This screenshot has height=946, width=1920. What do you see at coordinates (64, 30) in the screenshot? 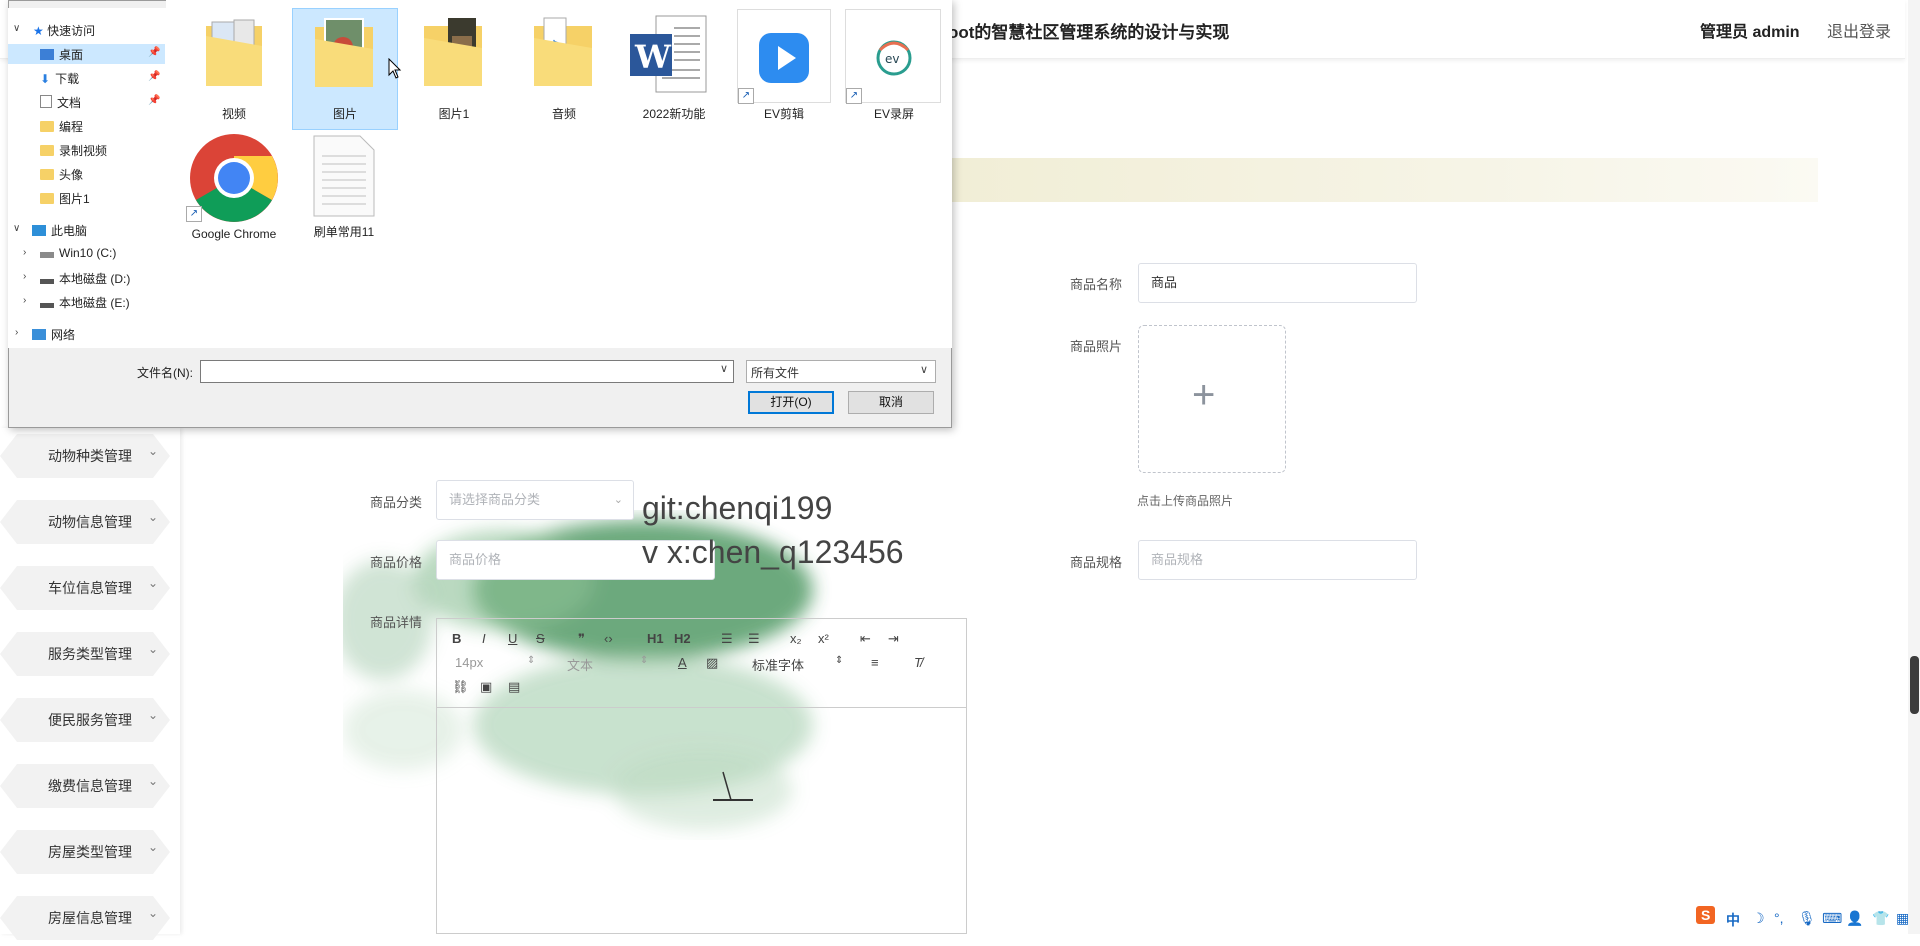
I see `nav-quick-access: ★ 快速访问` at bounding box center [64, 30].